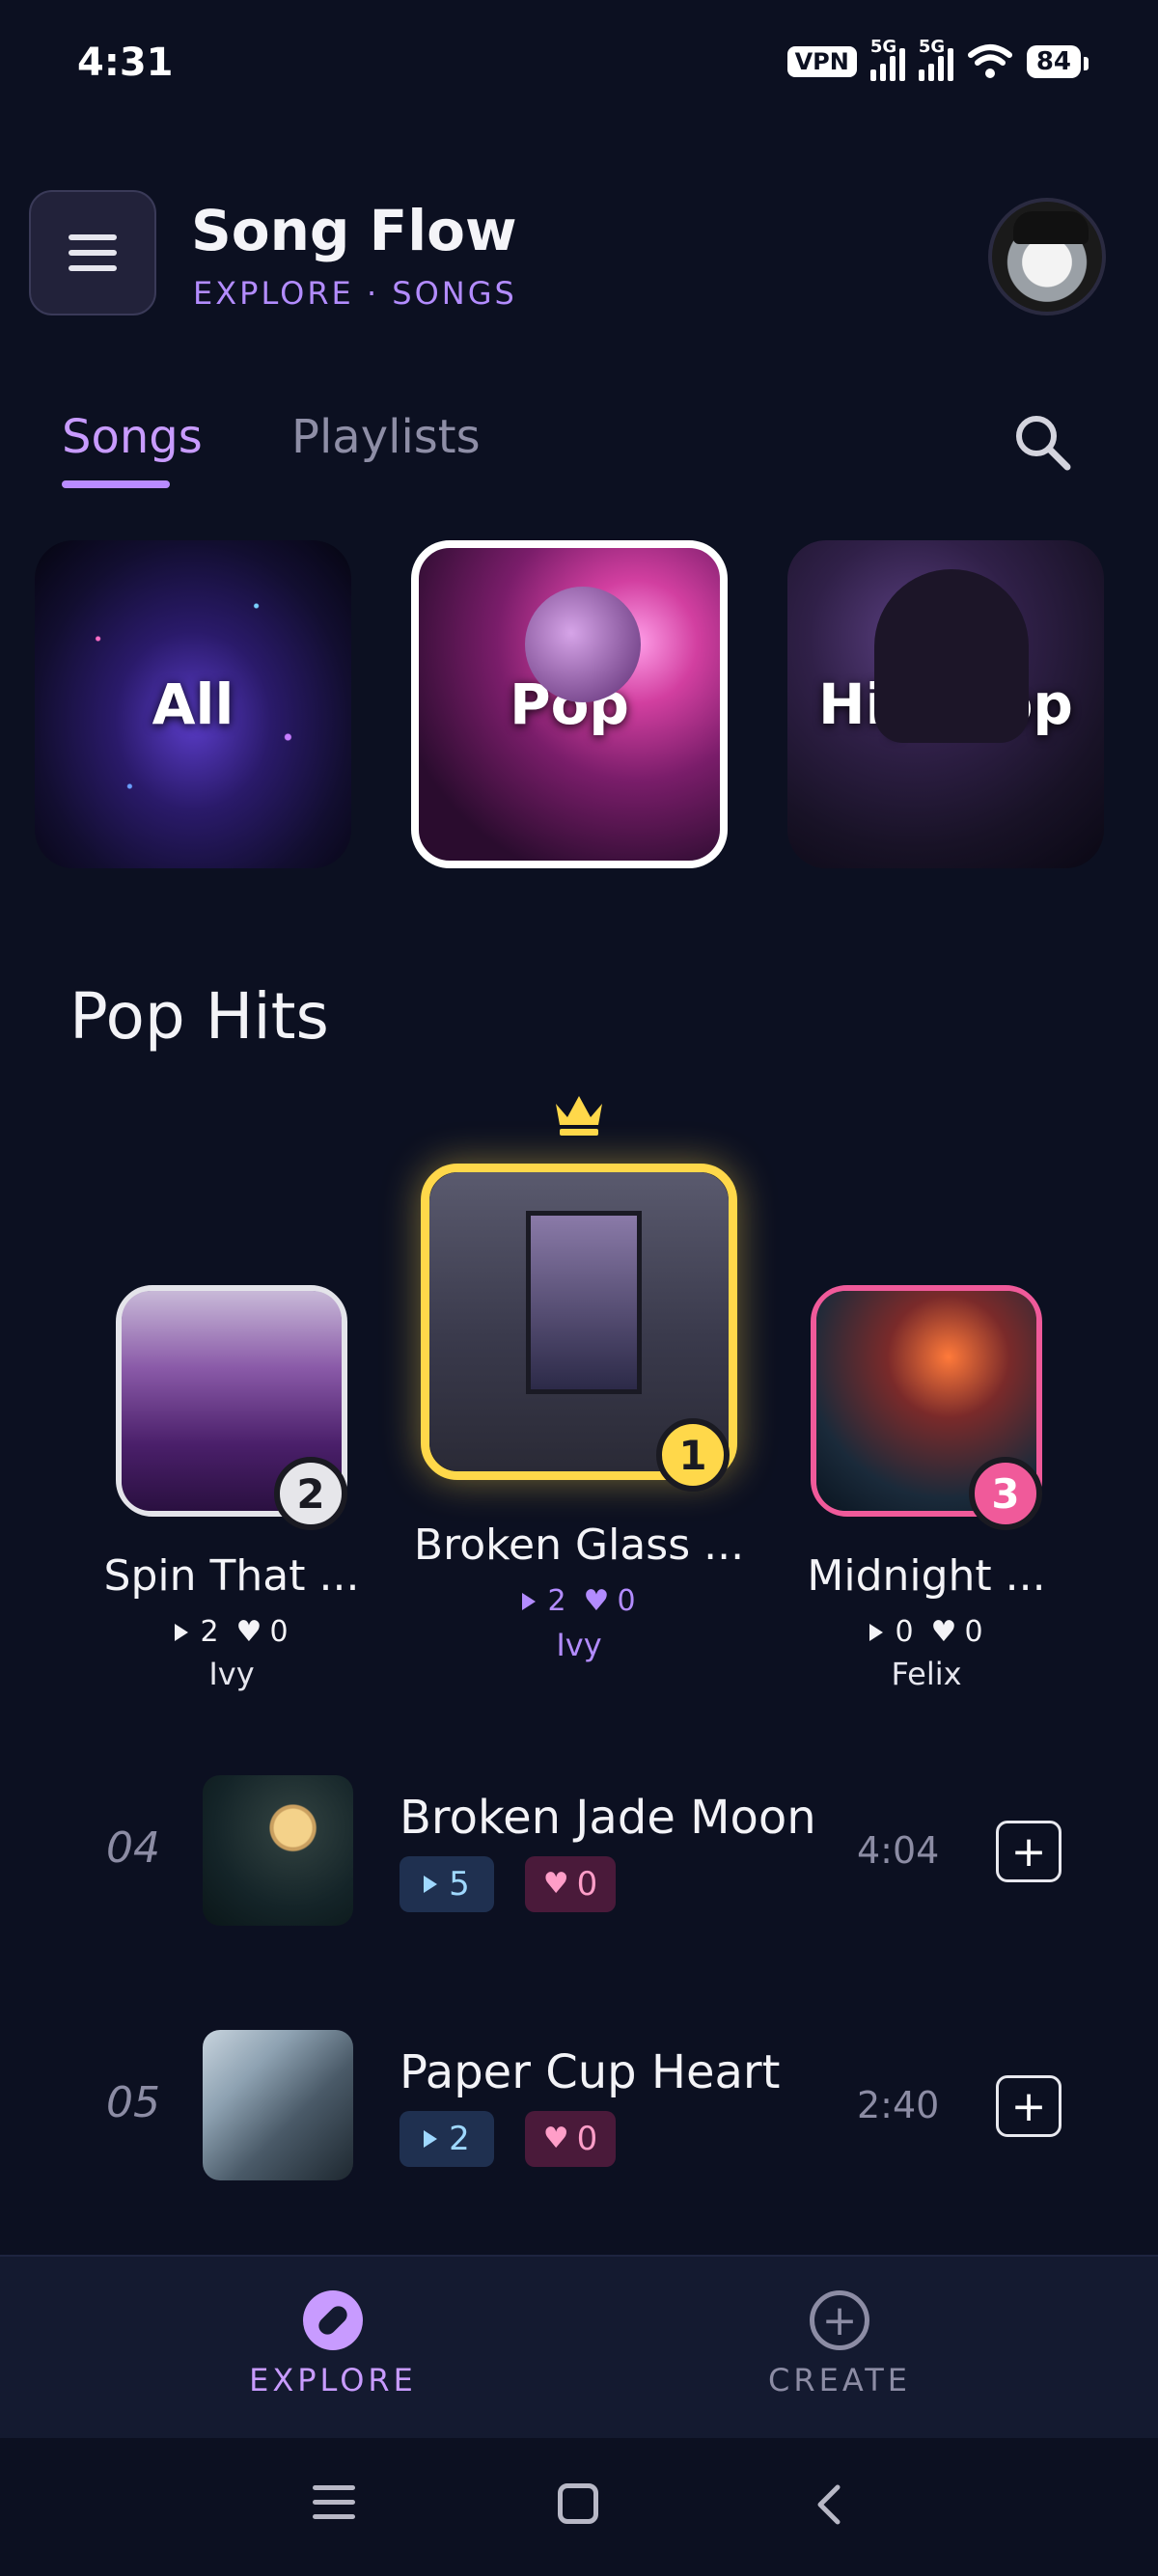 The image size is (1158, 2576). Describe the element at coordinates (93, 237) in the screenshot. I see `menu-icon` at that location.